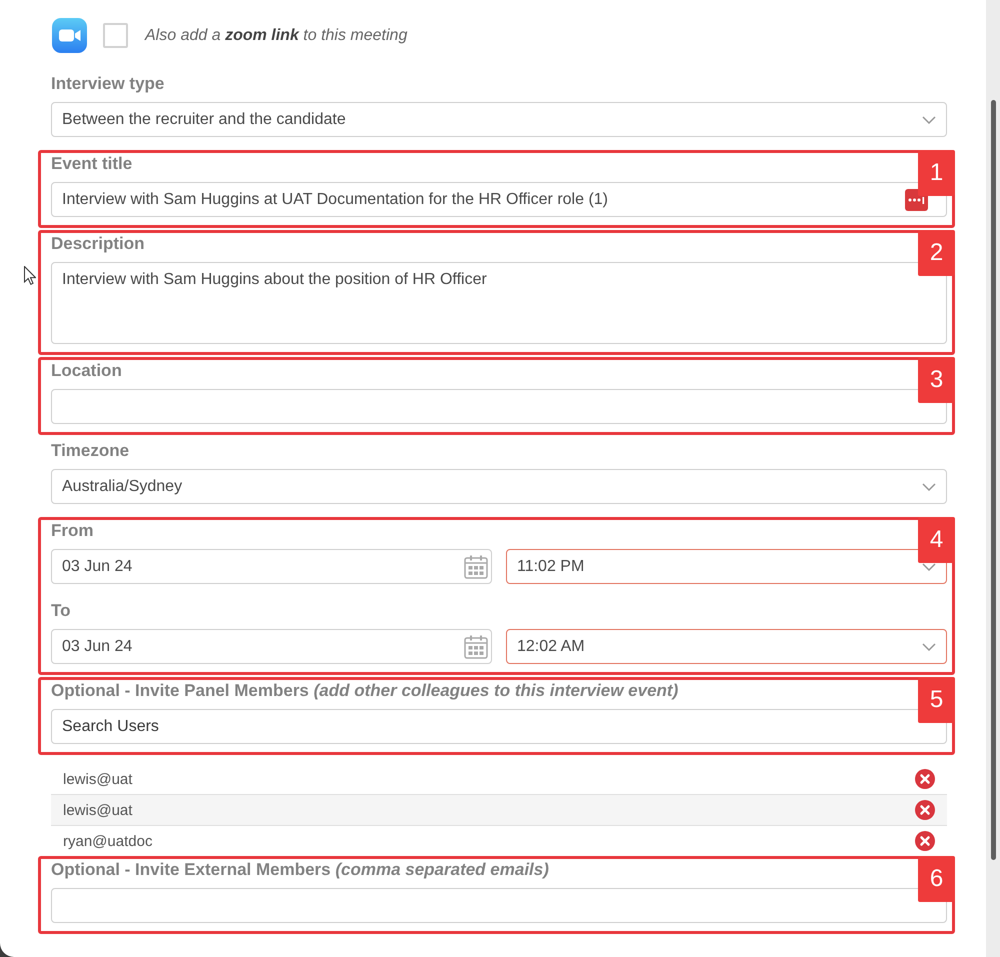 This screenshot has height=957, width=1000. What do you see at coordinates (499, 303) in the screenshot?
I see `text-area: Interview with Sam Huggins about the position of HR Officer` at bounding box center [499, 303].